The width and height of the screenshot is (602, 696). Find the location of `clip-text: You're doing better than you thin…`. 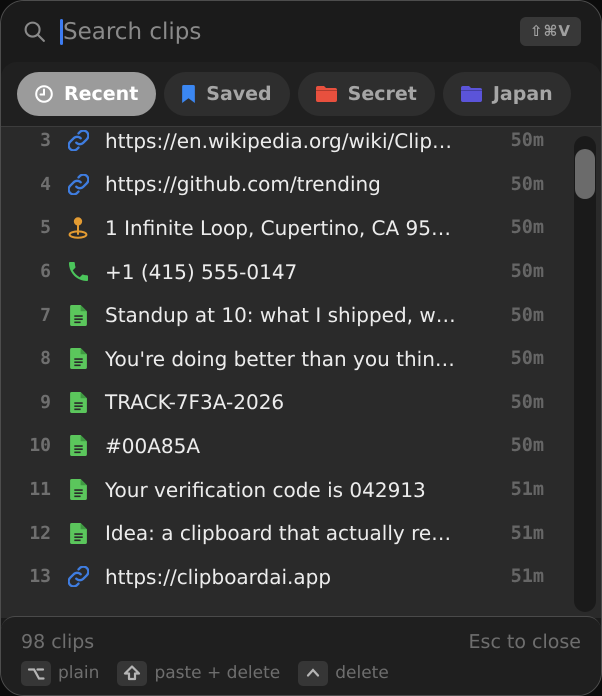

clip-text: You're doing better than you thin… is located at coordinates (280, 358).